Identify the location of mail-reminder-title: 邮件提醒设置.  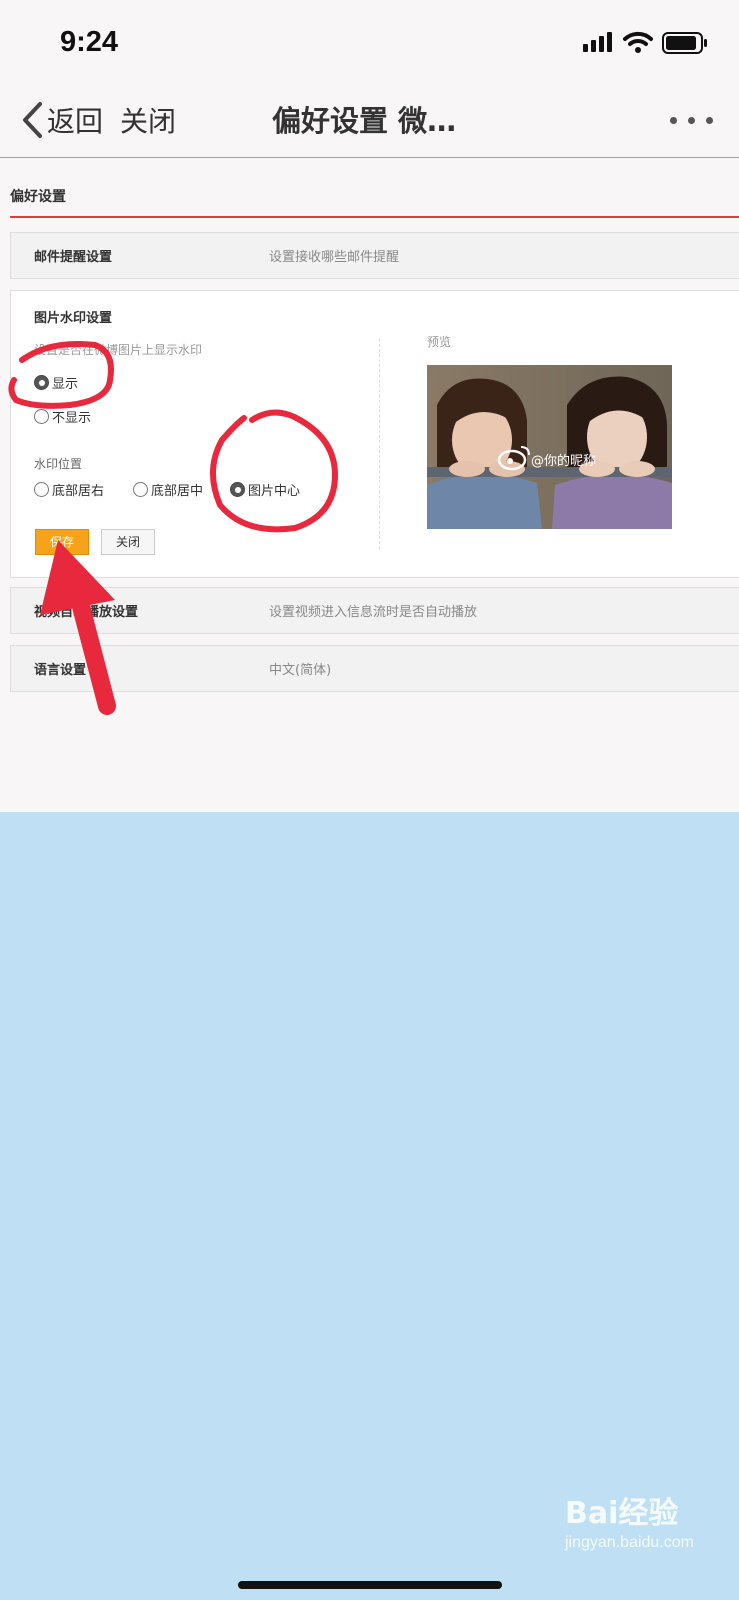
(73, 257).